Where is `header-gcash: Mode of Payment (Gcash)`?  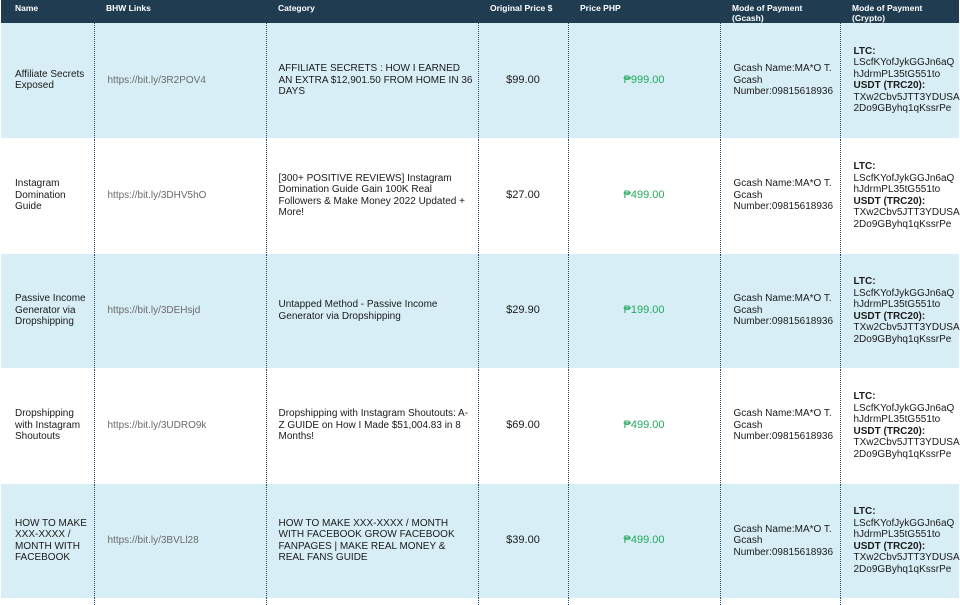 header-gcash: Mode of Payment (Gcash) is located at coordinates (780, 11).